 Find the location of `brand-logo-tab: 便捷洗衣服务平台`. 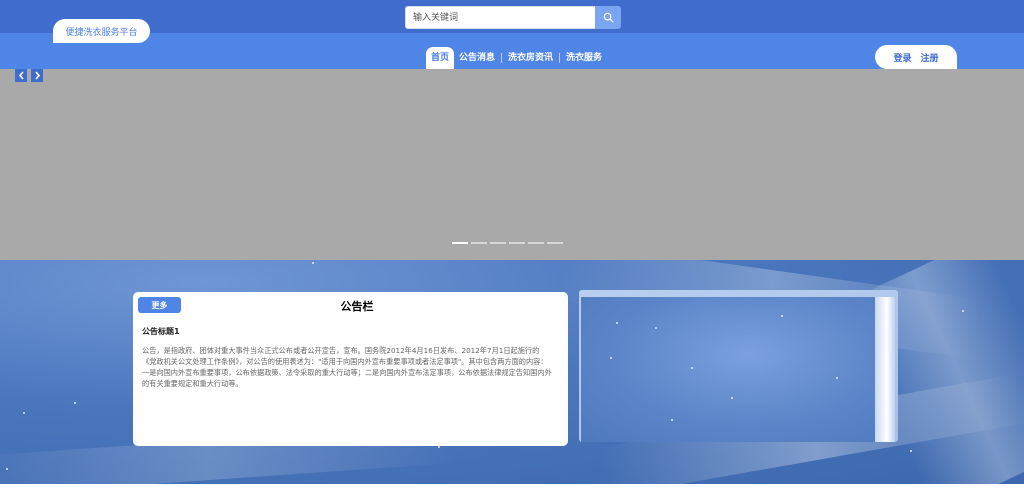

brand-logo-tab: 便捷洗衣服务平台 is located at coordinates (101, 31).